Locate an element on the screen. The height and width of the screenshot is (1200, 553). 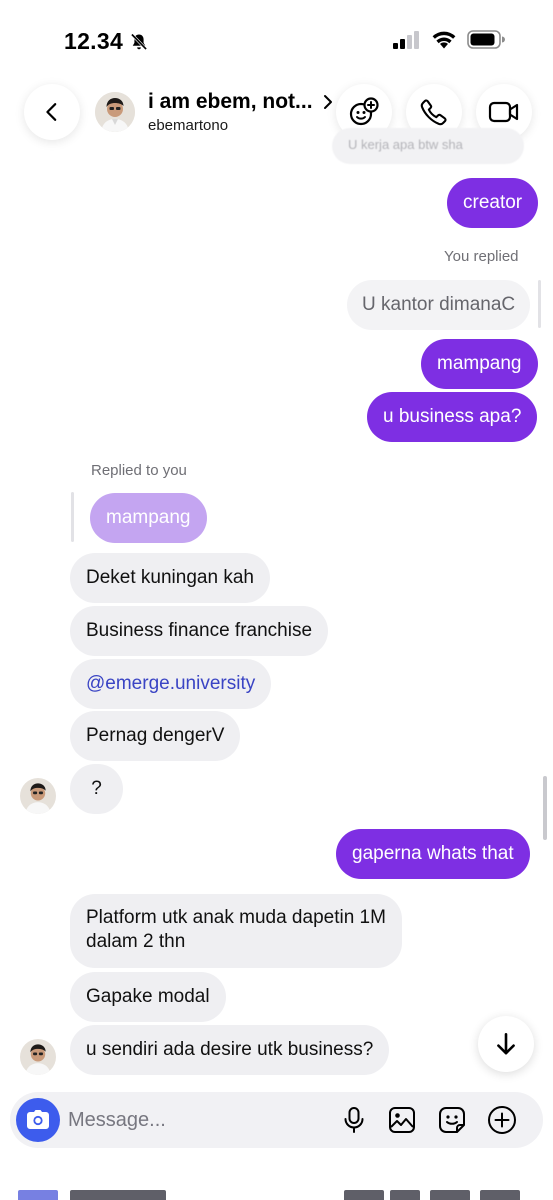
clock-text: 12.34 is located at coordinates (94, 41).